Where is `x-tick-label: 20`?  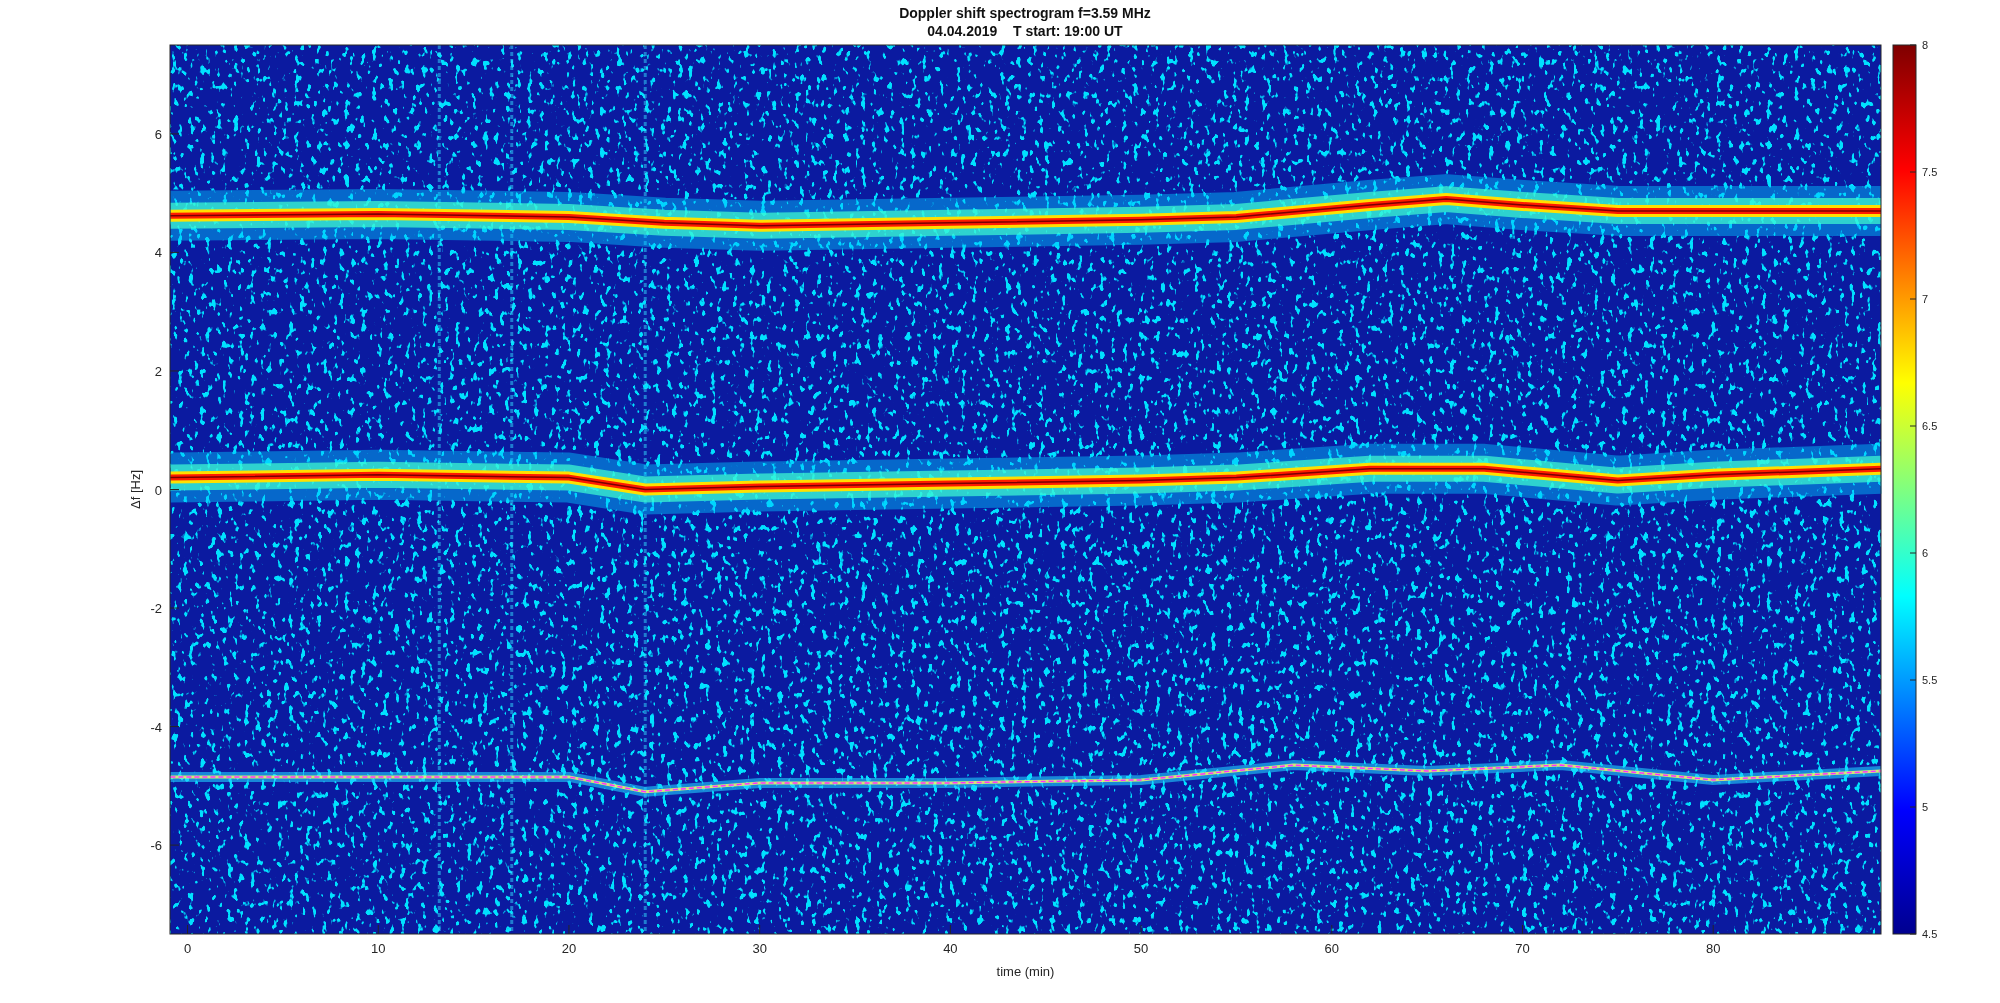 x-tick-label: 20 is located at coordinates (569, 948).